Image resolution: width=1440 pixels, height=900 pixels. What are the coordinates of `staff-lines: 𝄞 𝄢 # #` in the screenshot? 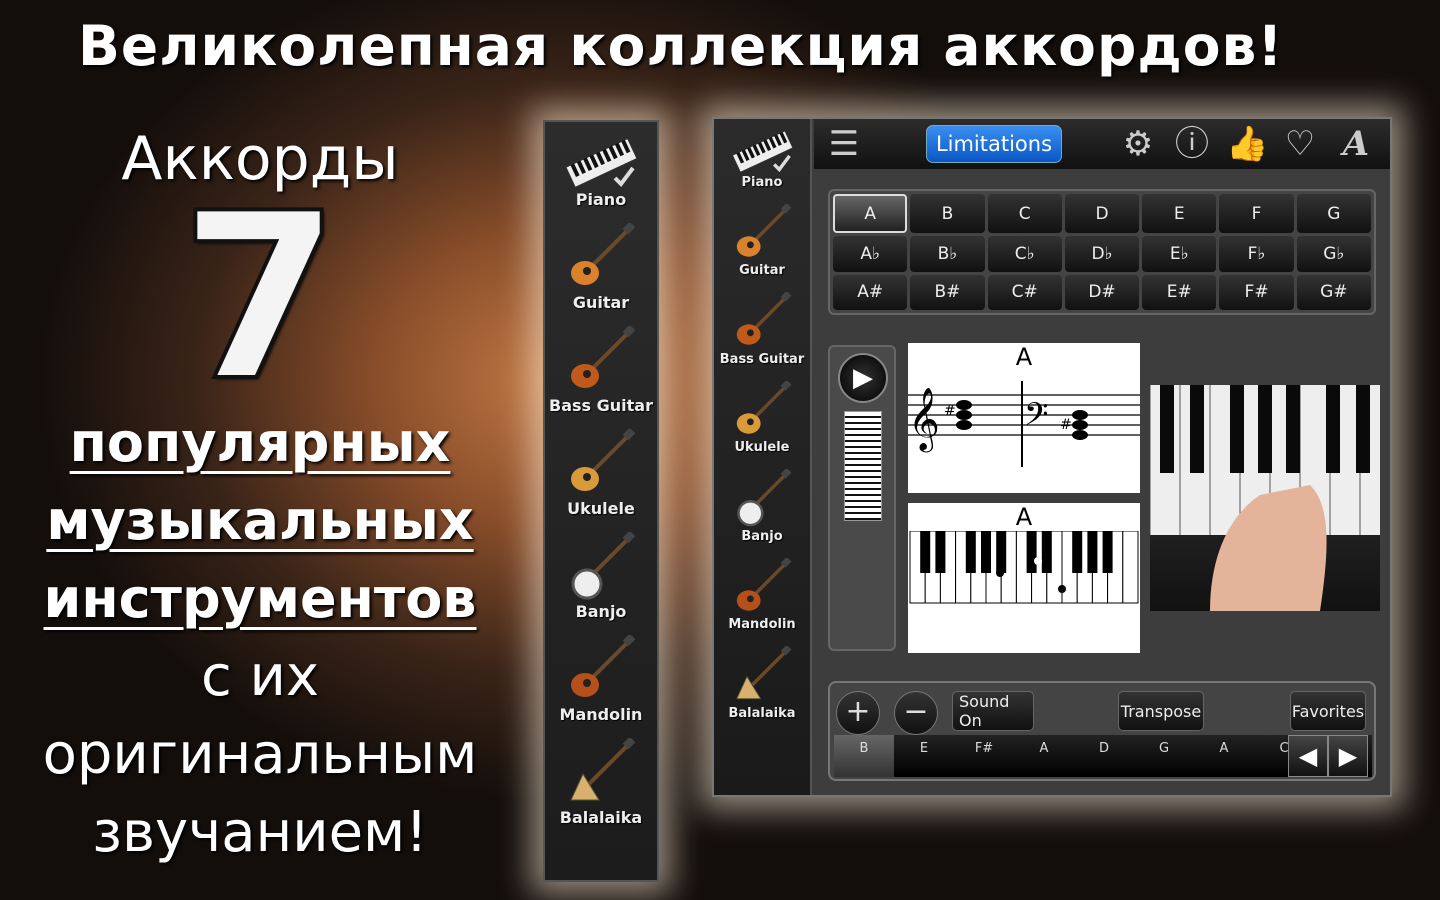 It's located at (1024, 424).